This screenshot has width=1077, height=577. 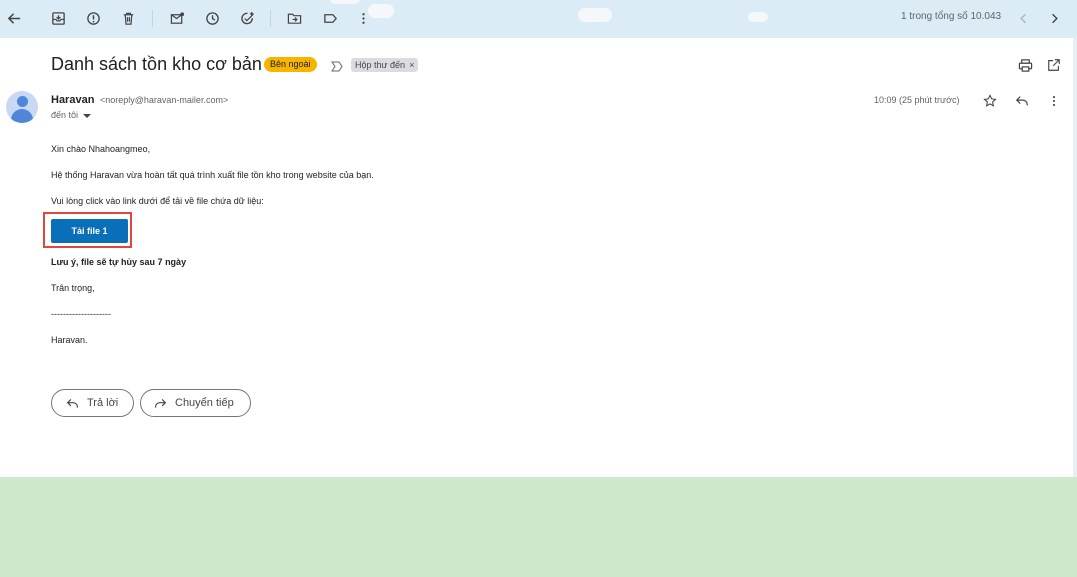 What do you see at coordinates (1022, 101) in the screenshot?
I see `reply-icon` at bounding box center [1022, 101].